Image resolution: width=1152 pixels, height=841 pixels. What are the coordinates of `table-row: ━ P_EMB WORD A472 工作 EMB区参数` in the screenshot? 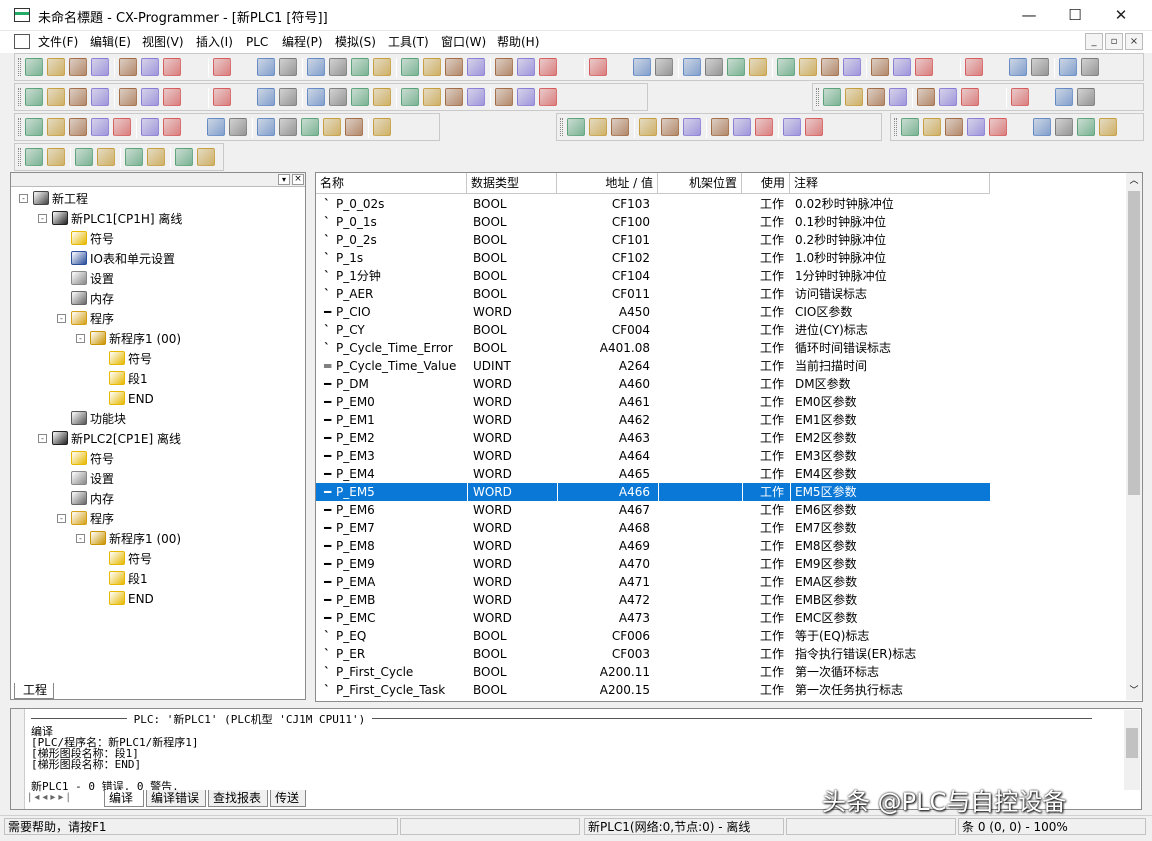 It's located at (721, 600).